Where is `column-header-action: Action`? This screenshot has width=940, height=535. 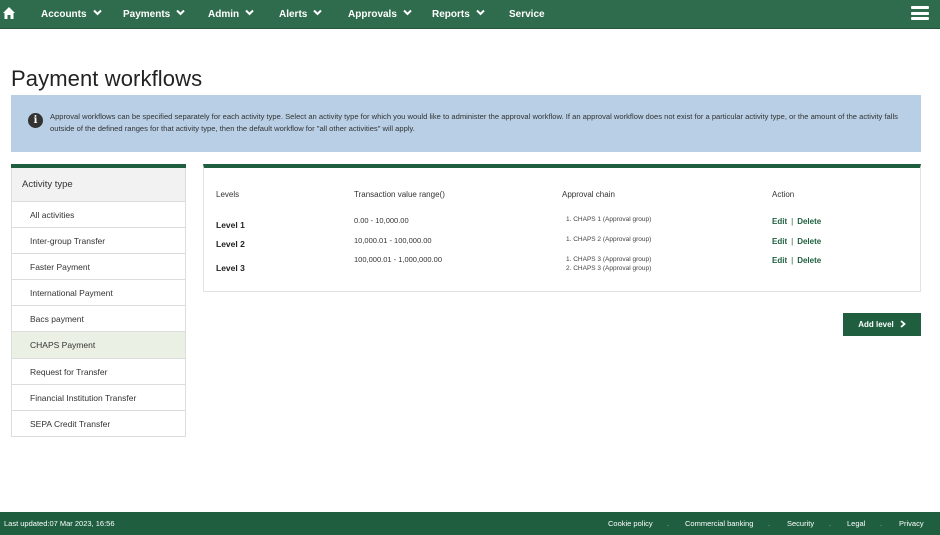
column-header-action: Action is located at coordinates (783, 194).